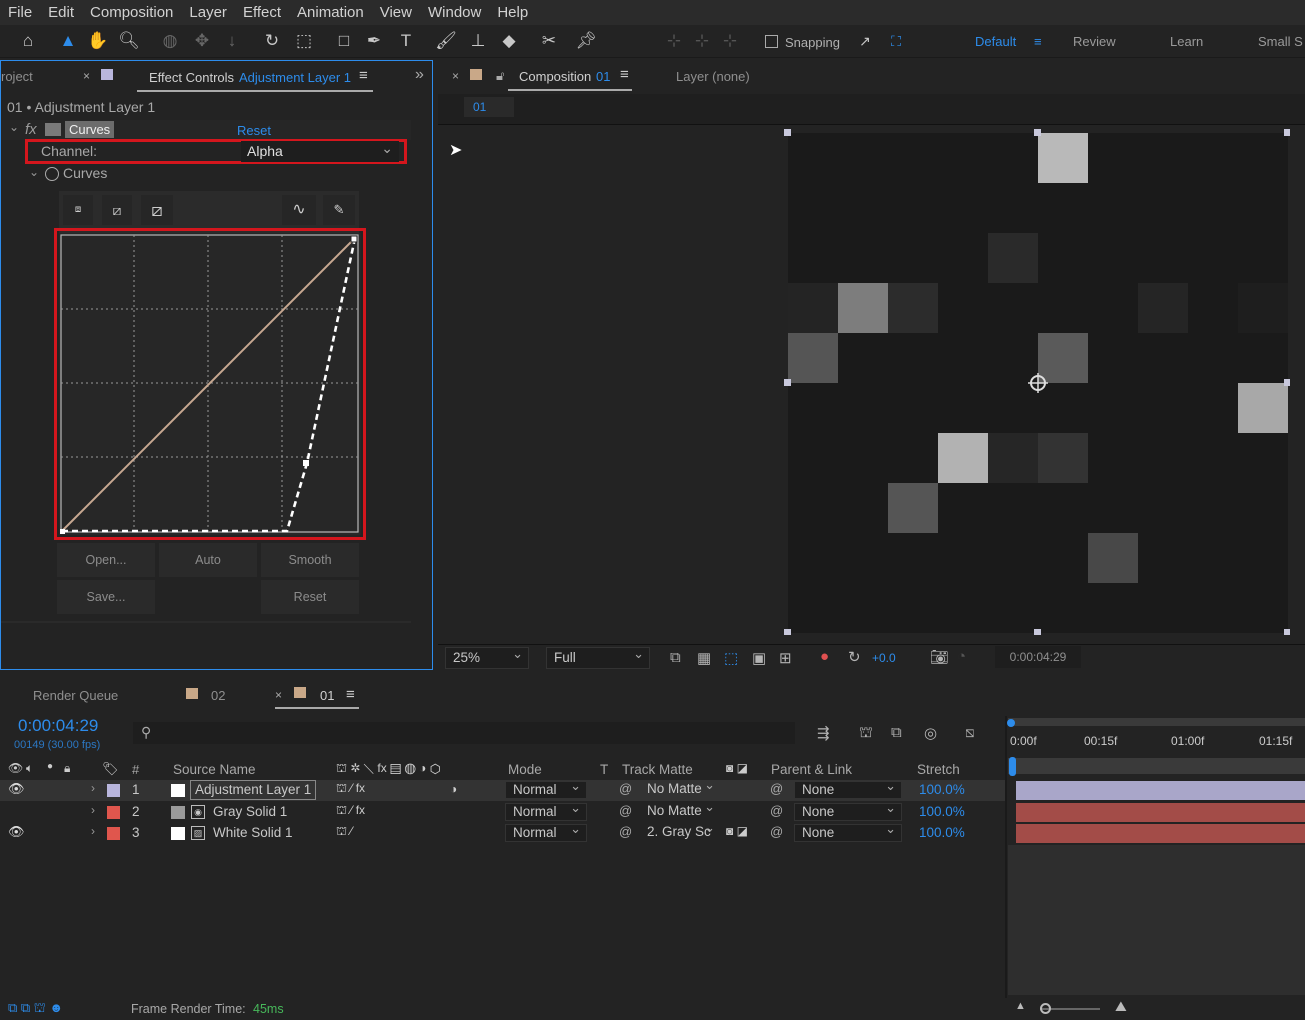 Image resolution: width=1305 pixels, height=1020 pixels. Describe the element at coordinates (232, 41) in the screenshot. I see `dolly-camera-icon: ↓` at that location.